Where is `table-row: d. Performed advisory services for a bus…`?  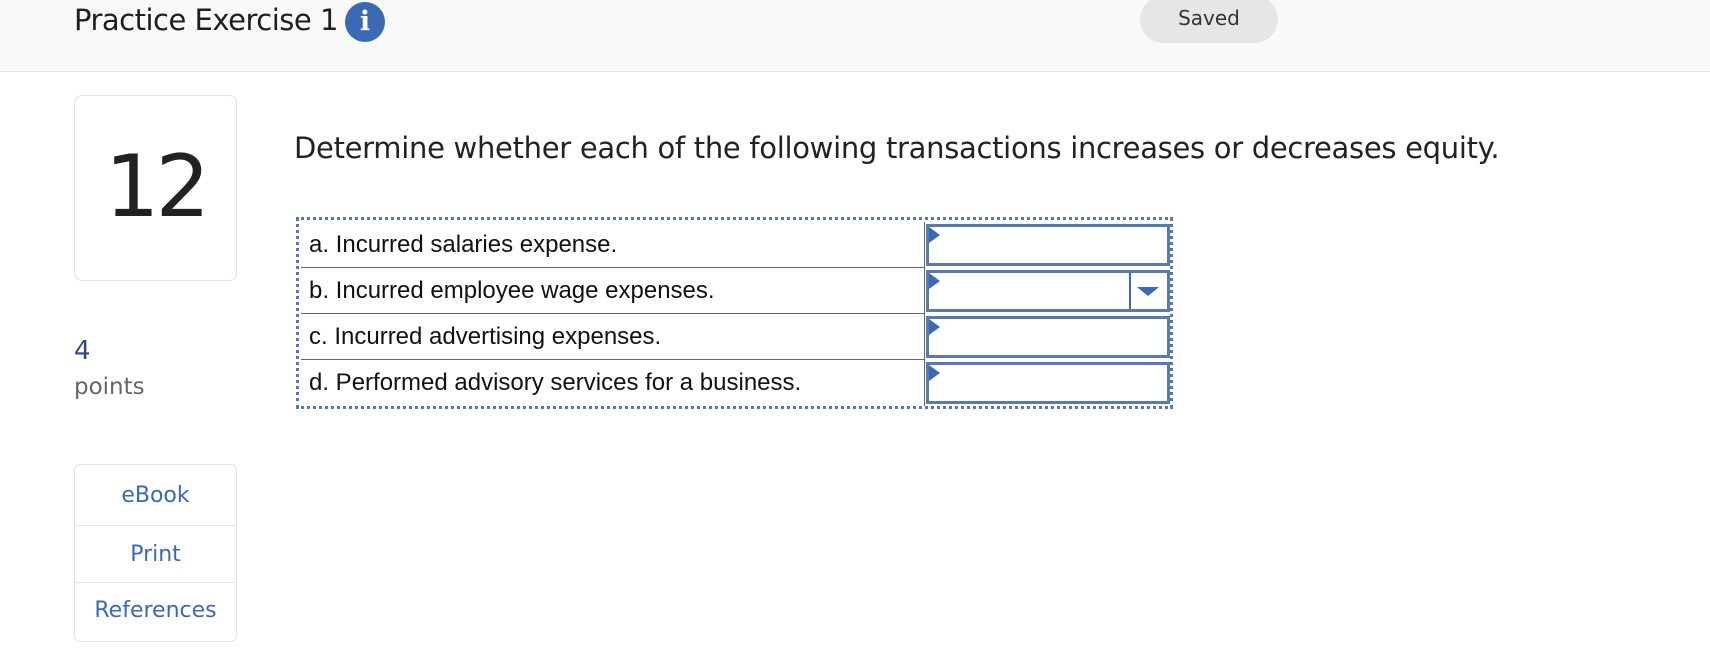 table-row: d. Performed advisory services for a bus… is located at coordinates (761, 383).